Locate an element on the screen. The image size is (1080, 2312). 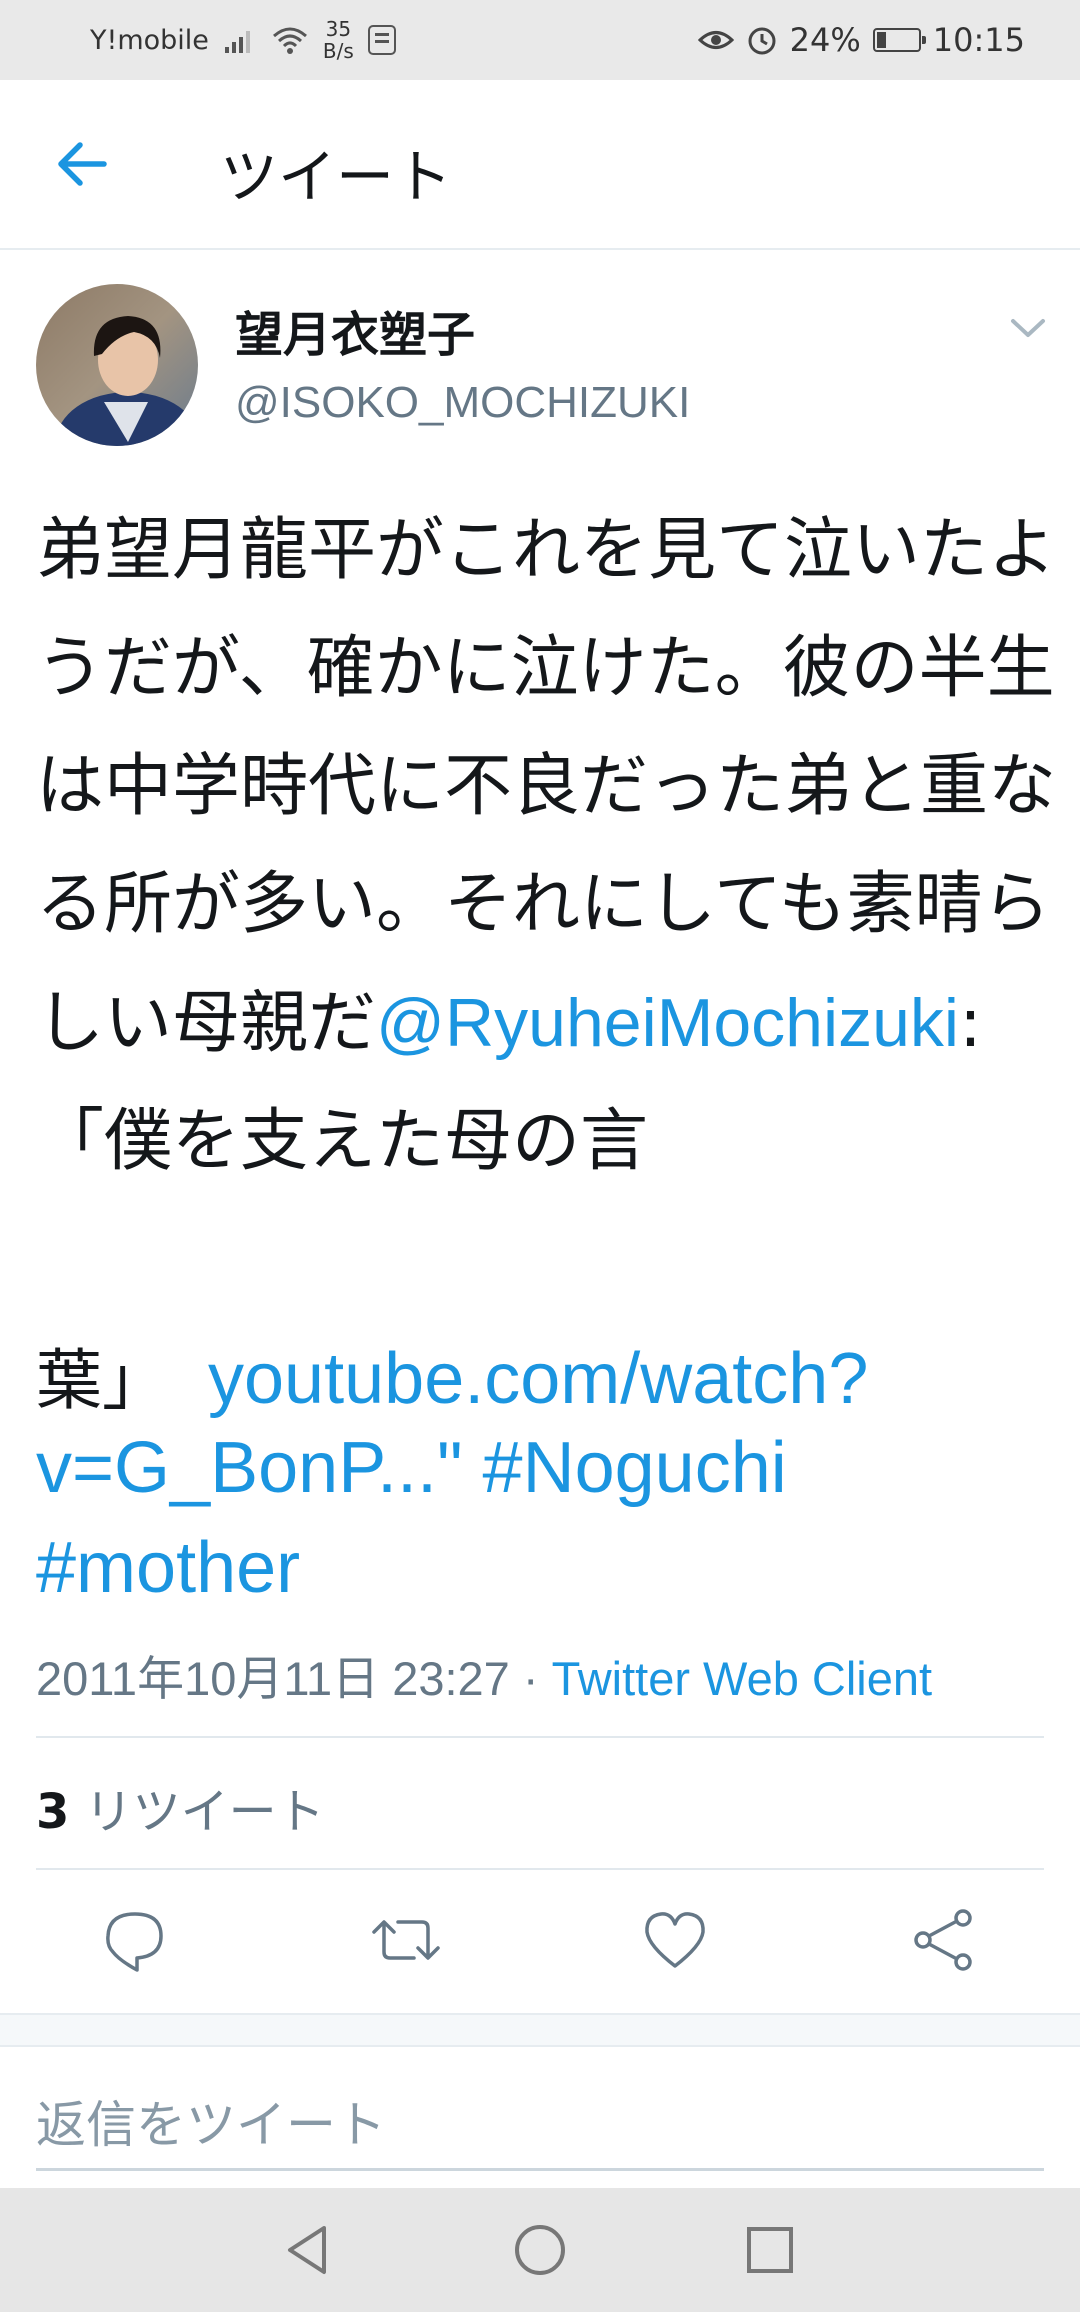
tweet-line-hashtag: #mother is located at coordinates (168, 1568).